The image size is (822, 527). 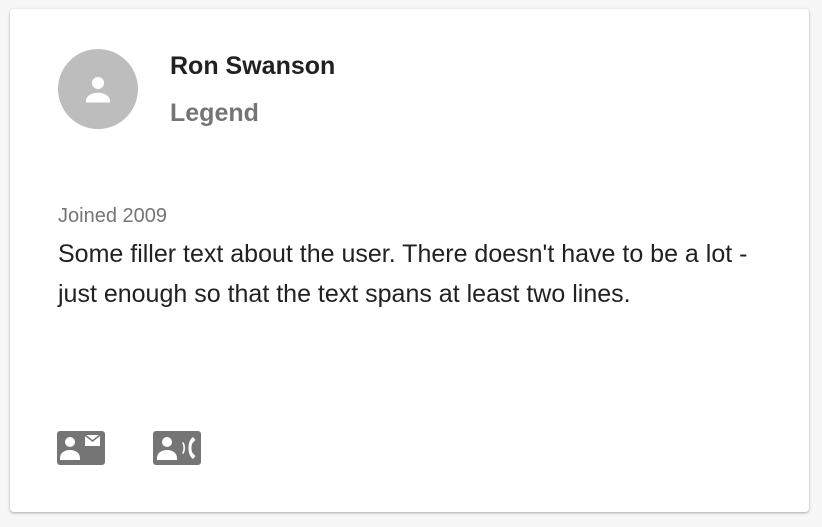 I want to click on contact-phone-icon, so click(x=177, y=448).